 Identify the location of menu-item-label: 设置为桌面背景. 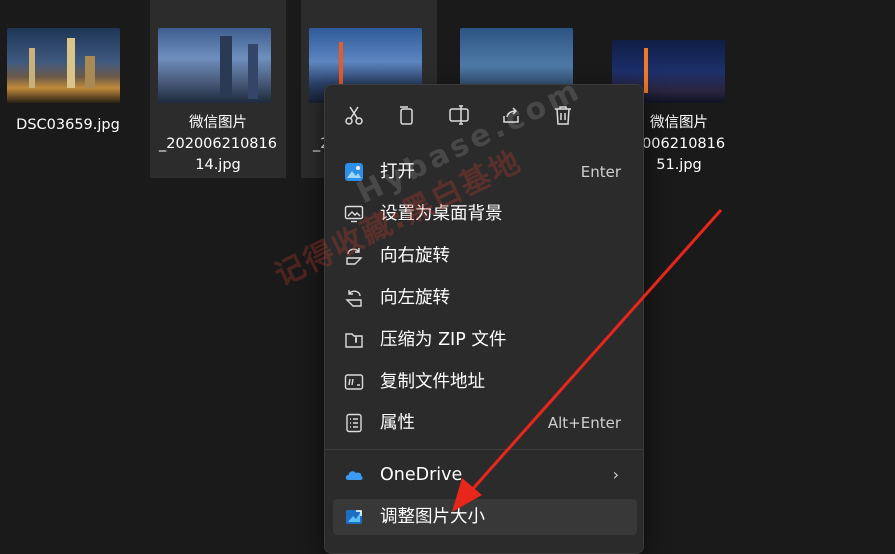
(441, 214).